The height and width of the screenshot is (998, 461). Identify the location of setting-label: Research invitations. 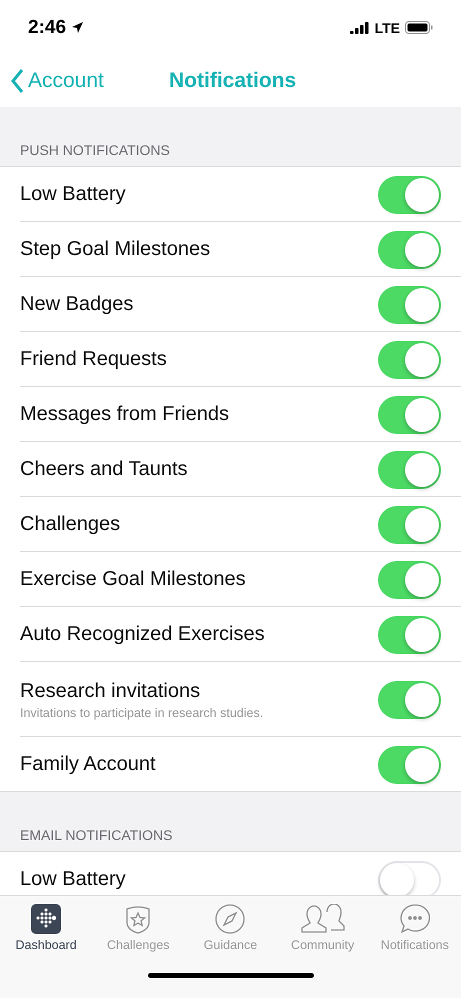
(111, 691).